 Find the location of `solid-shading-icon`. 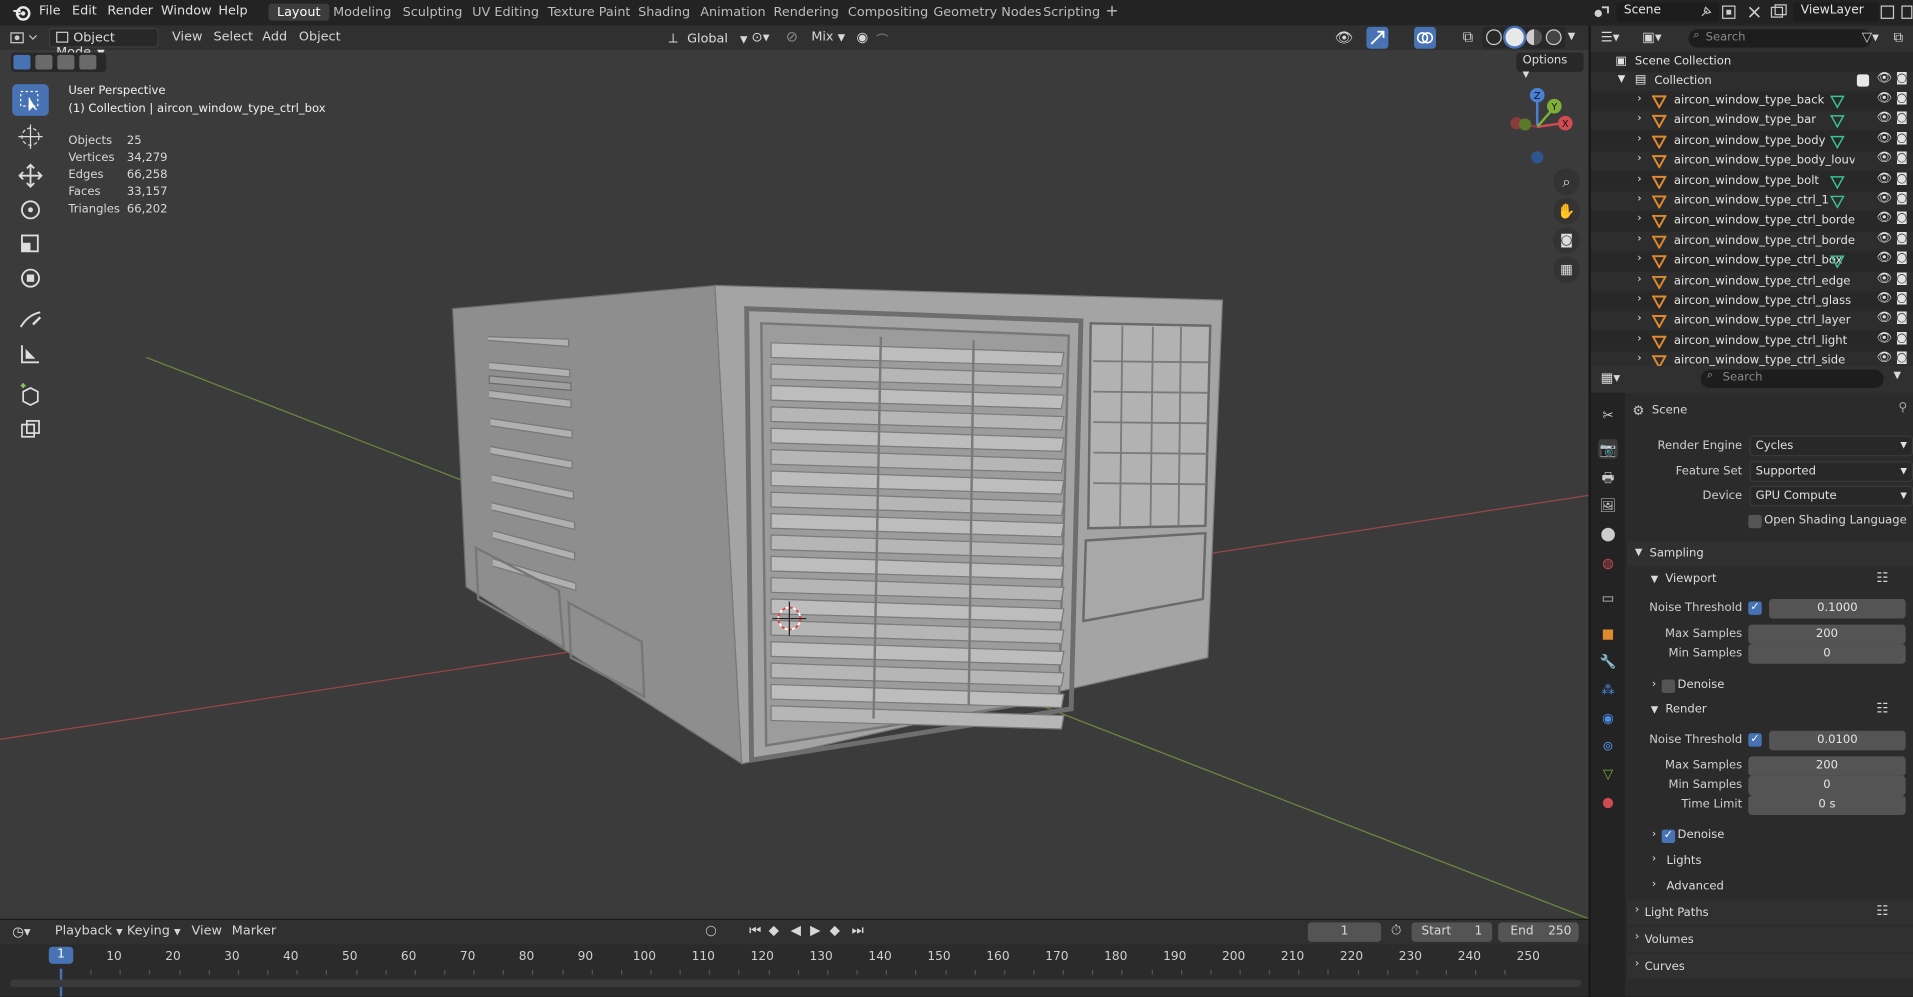

solid-shading-icon is located at coordinates (1514, 37).